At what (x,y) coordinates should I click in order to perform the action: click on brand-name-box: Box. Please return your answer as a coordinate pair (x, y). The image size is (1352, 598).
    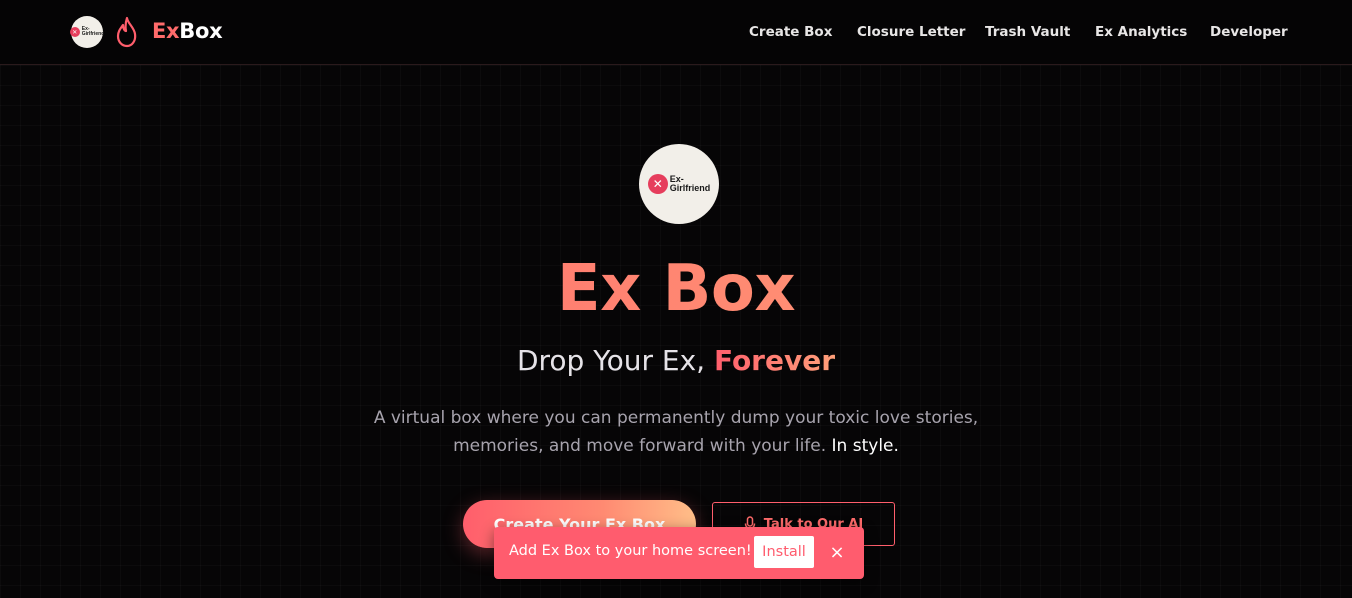
    Looking at the image, I should click on (201, 31).